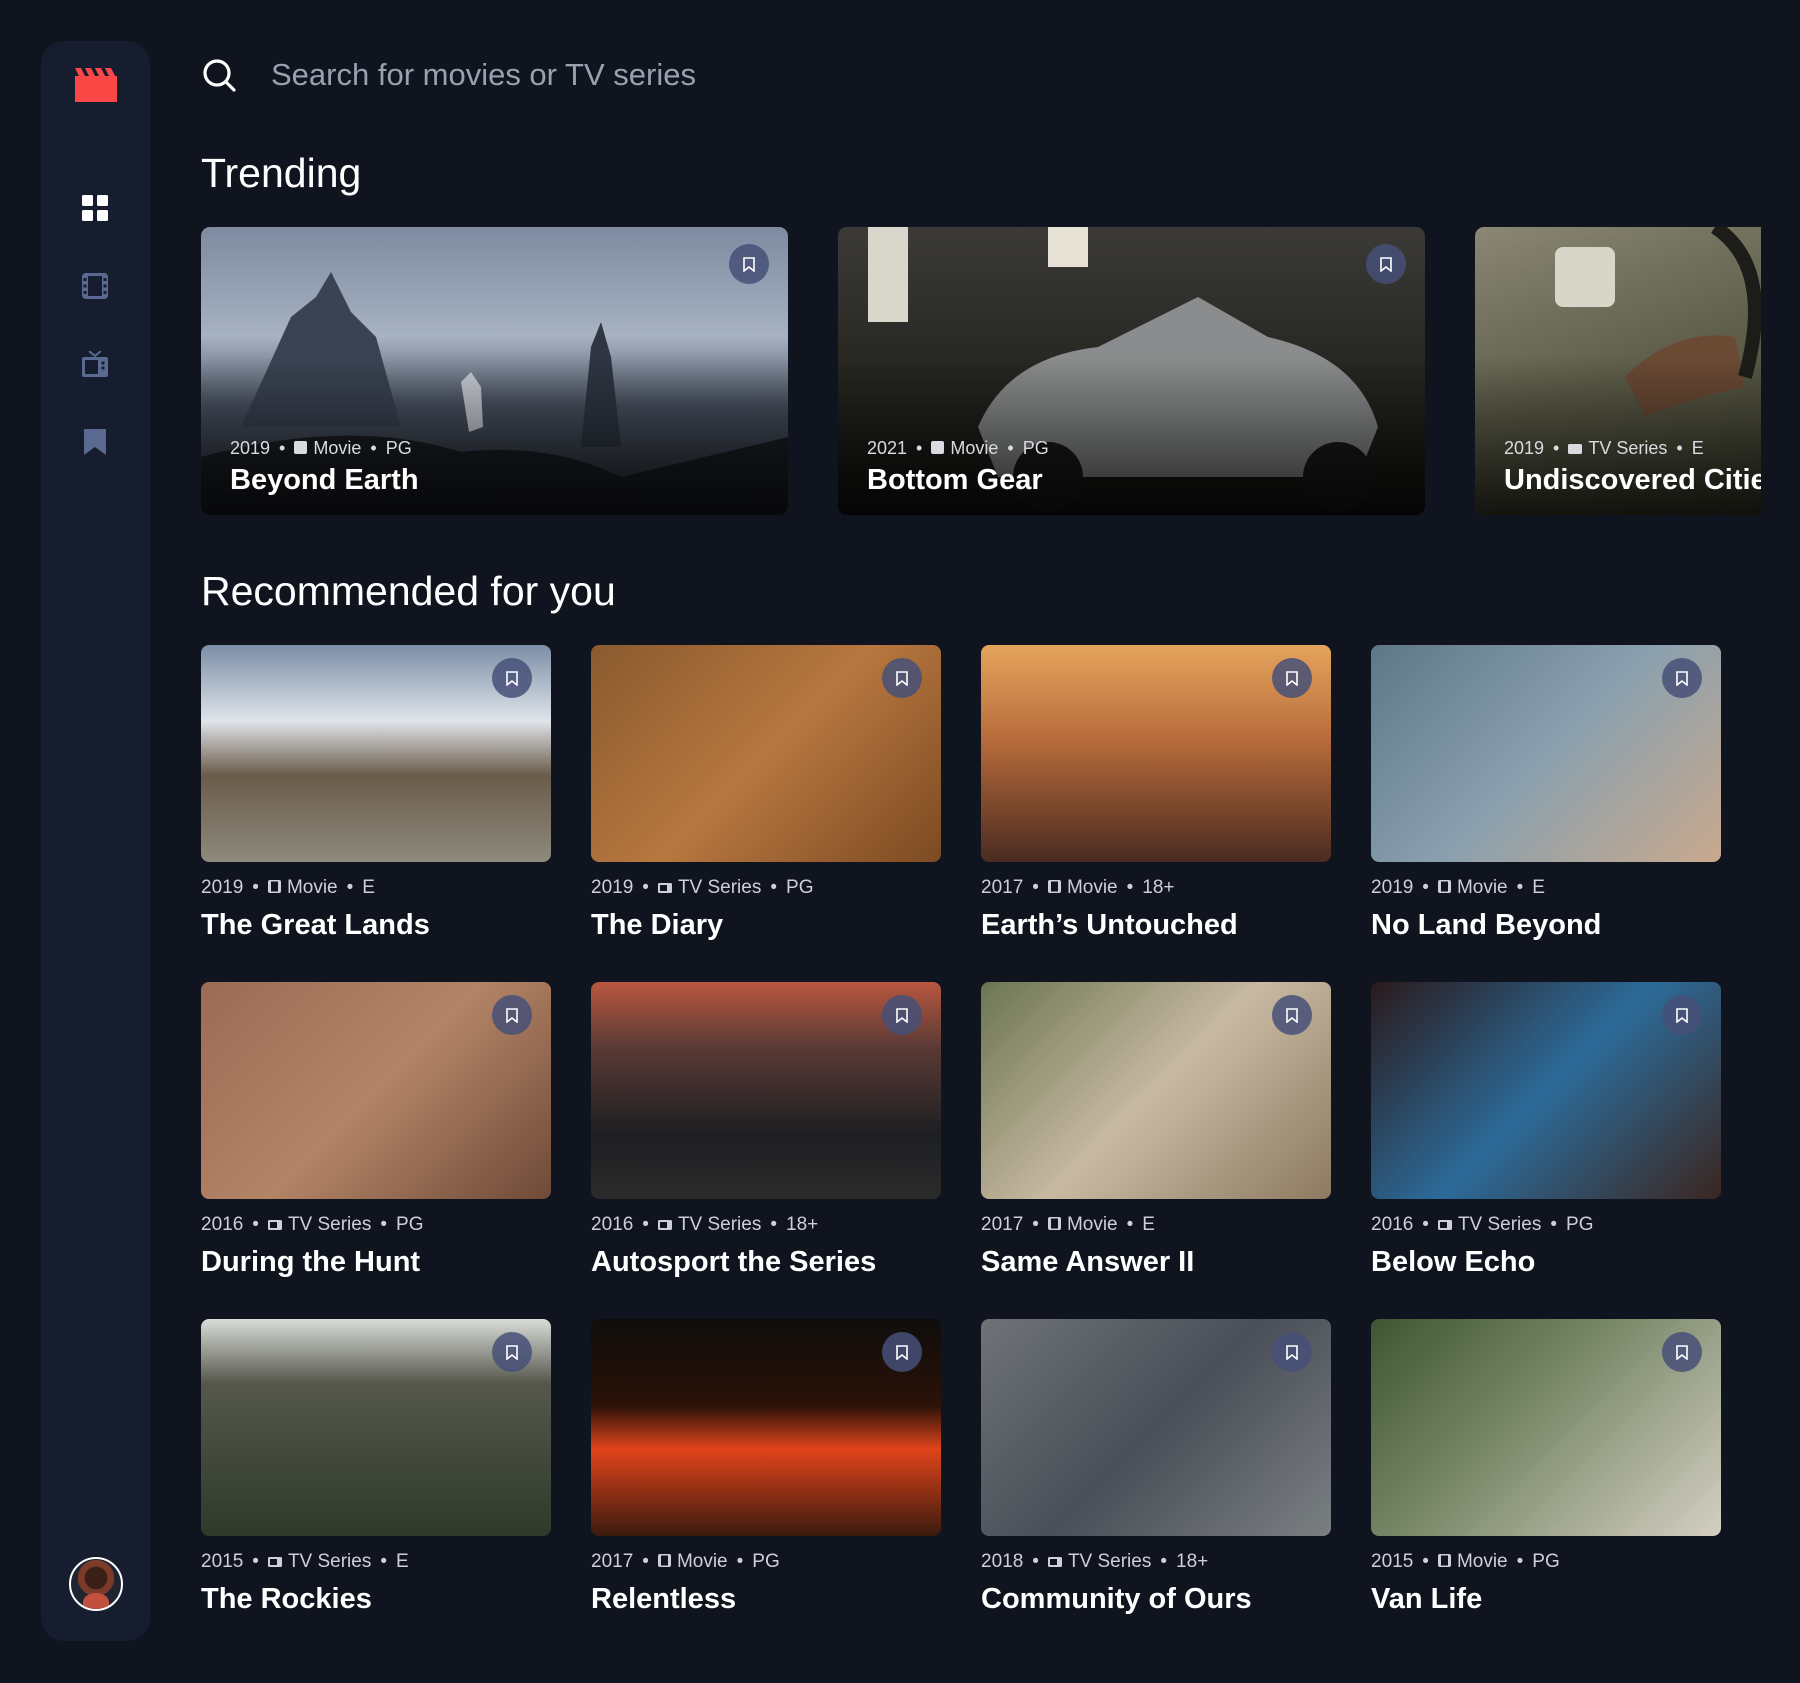 This screenshot has height=1683, width=1800. I want to click on trending-heading: Trending, so click(281, 173).